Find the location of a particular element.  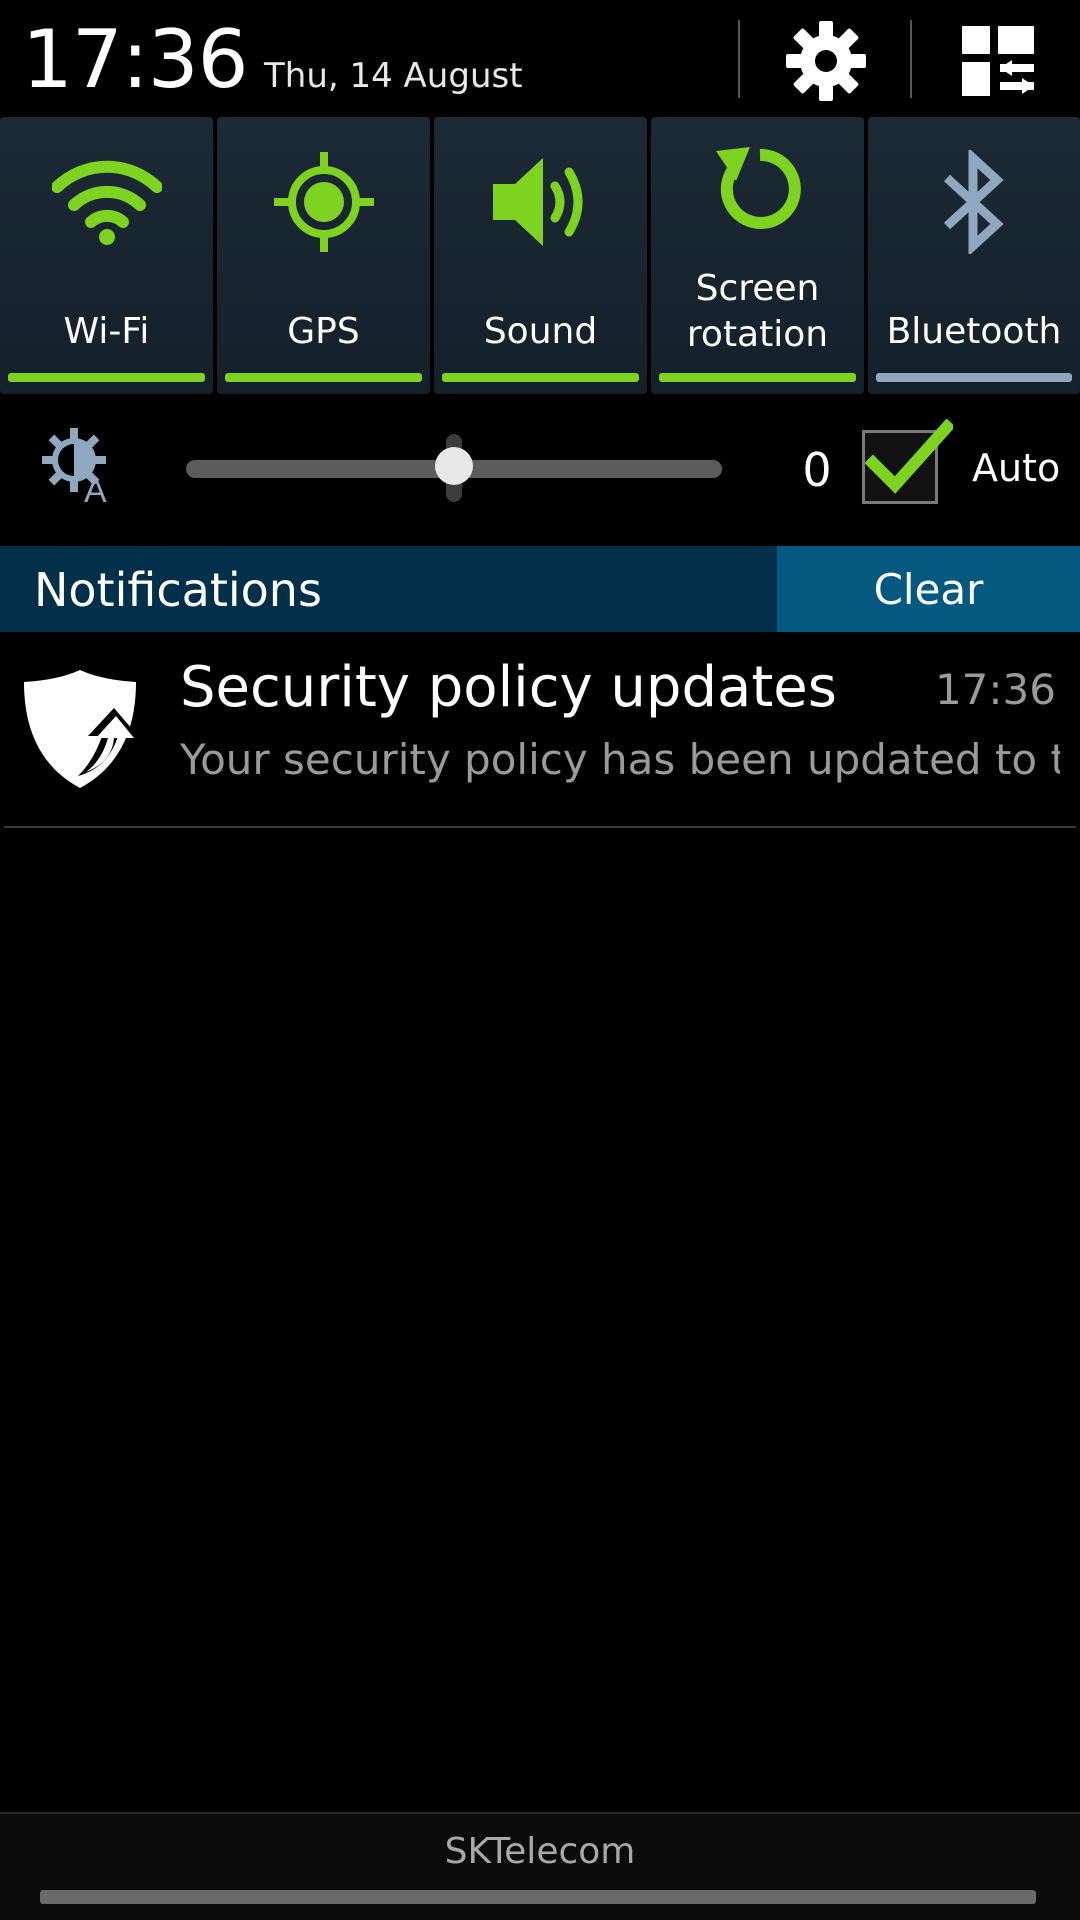

toggle-bluetooth: Bluetooth is located at coordinates (974, 255).